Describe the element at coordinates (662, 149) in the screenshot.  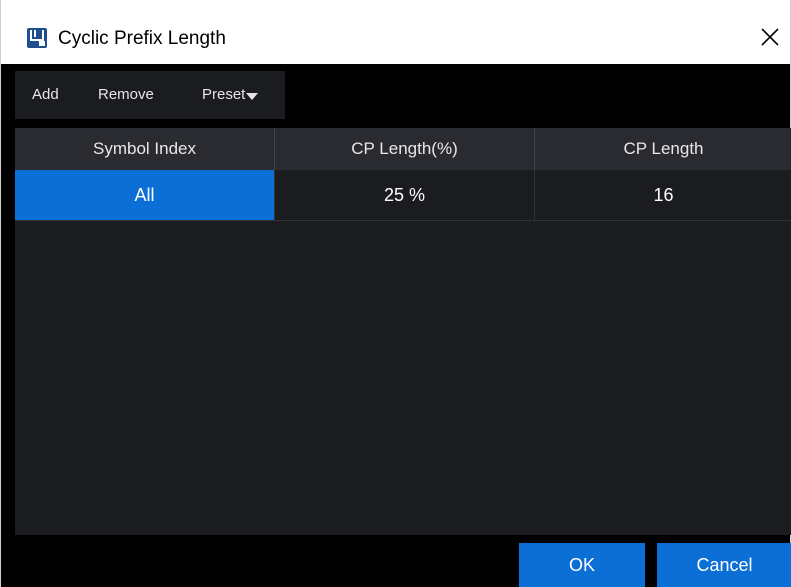
I see `column-header-cp-length: CP Length` at that location.